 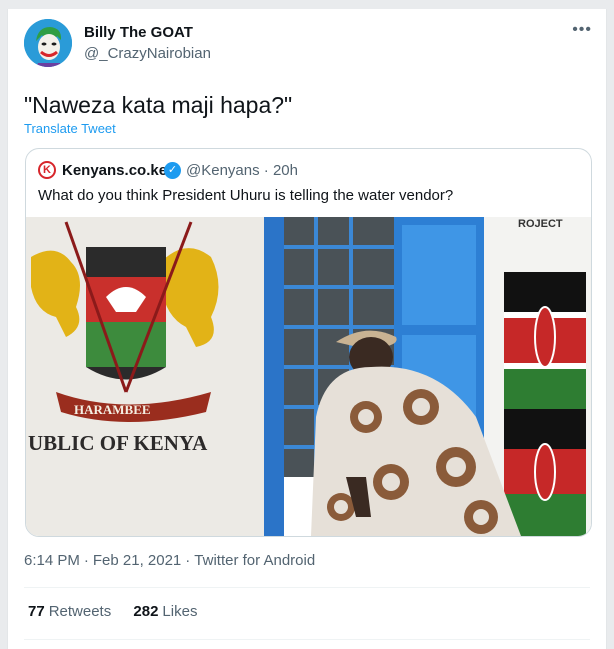 What do you see at coordinates (52, 560) in the screenshot?
I see `tweet-time: 6:14 PM` at bounding box center [52, 560].